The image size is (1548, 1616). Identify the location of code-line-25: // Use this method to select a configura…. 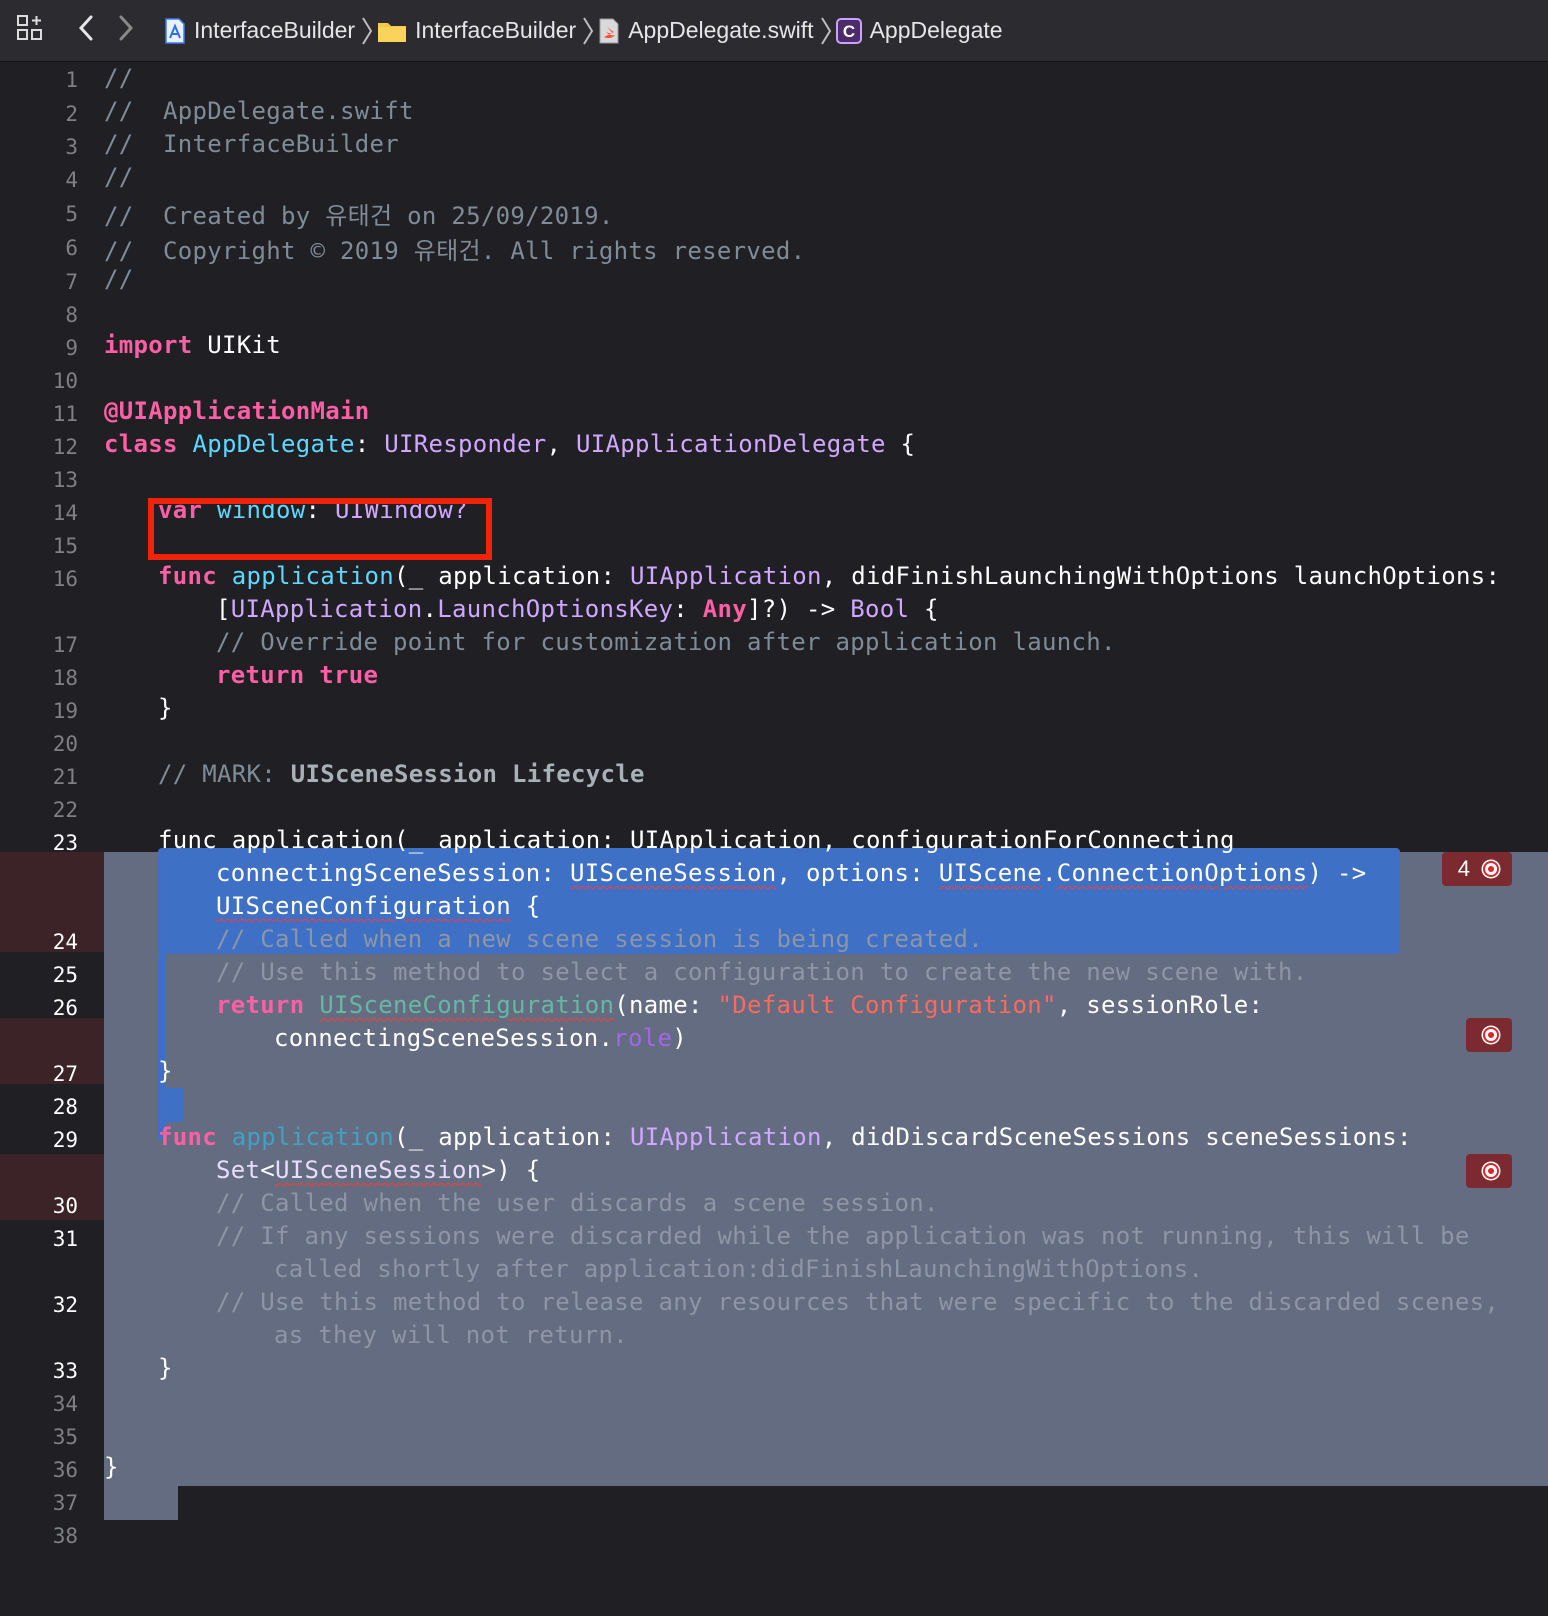
(761, 972).